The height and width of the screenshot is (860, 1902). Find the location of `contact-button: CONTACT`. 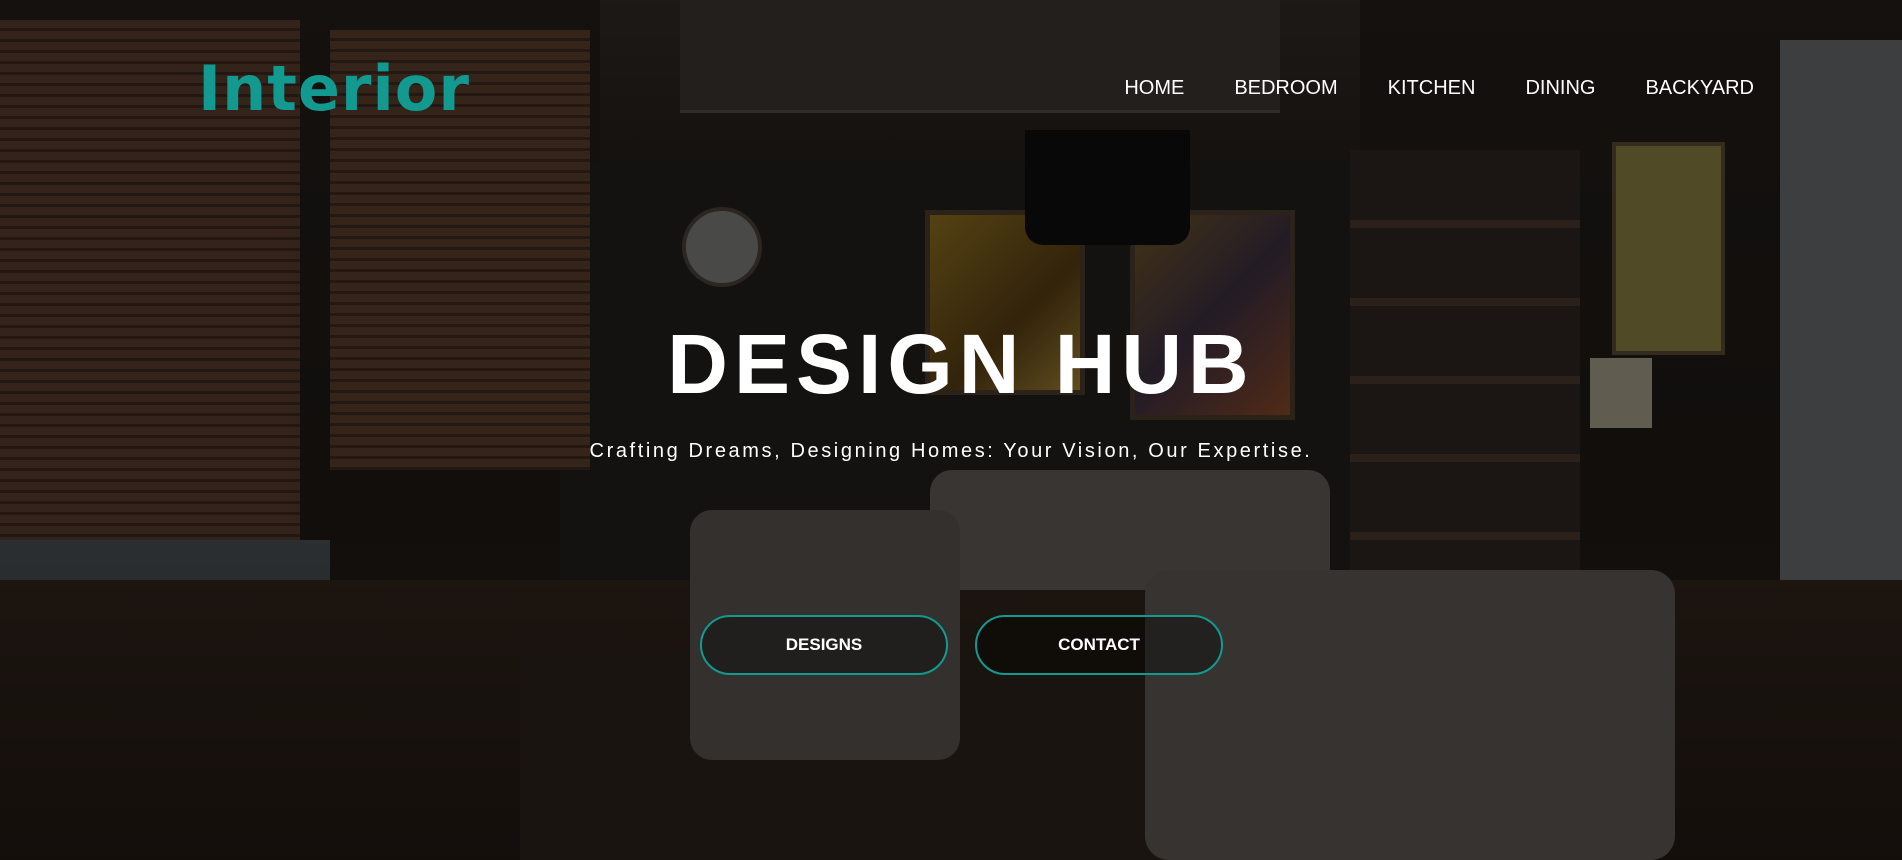

contact-button: CONTACT is located at coordinates (1099, 645).